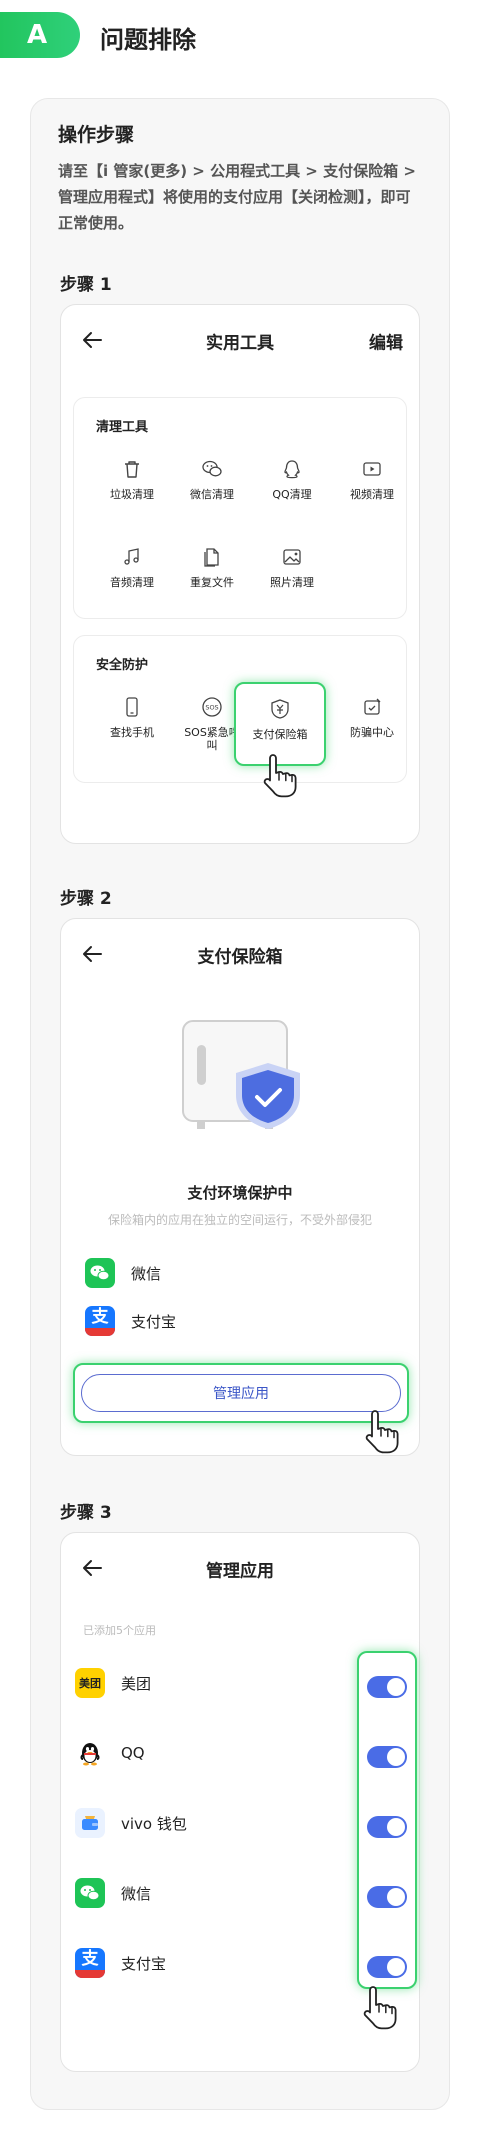 Image resolution: width=480 pixels, height=2132 pixels. Describe the element at coordinates (96, 135) in the screenshot. I see `steps-title: 操作步骤` at that location.